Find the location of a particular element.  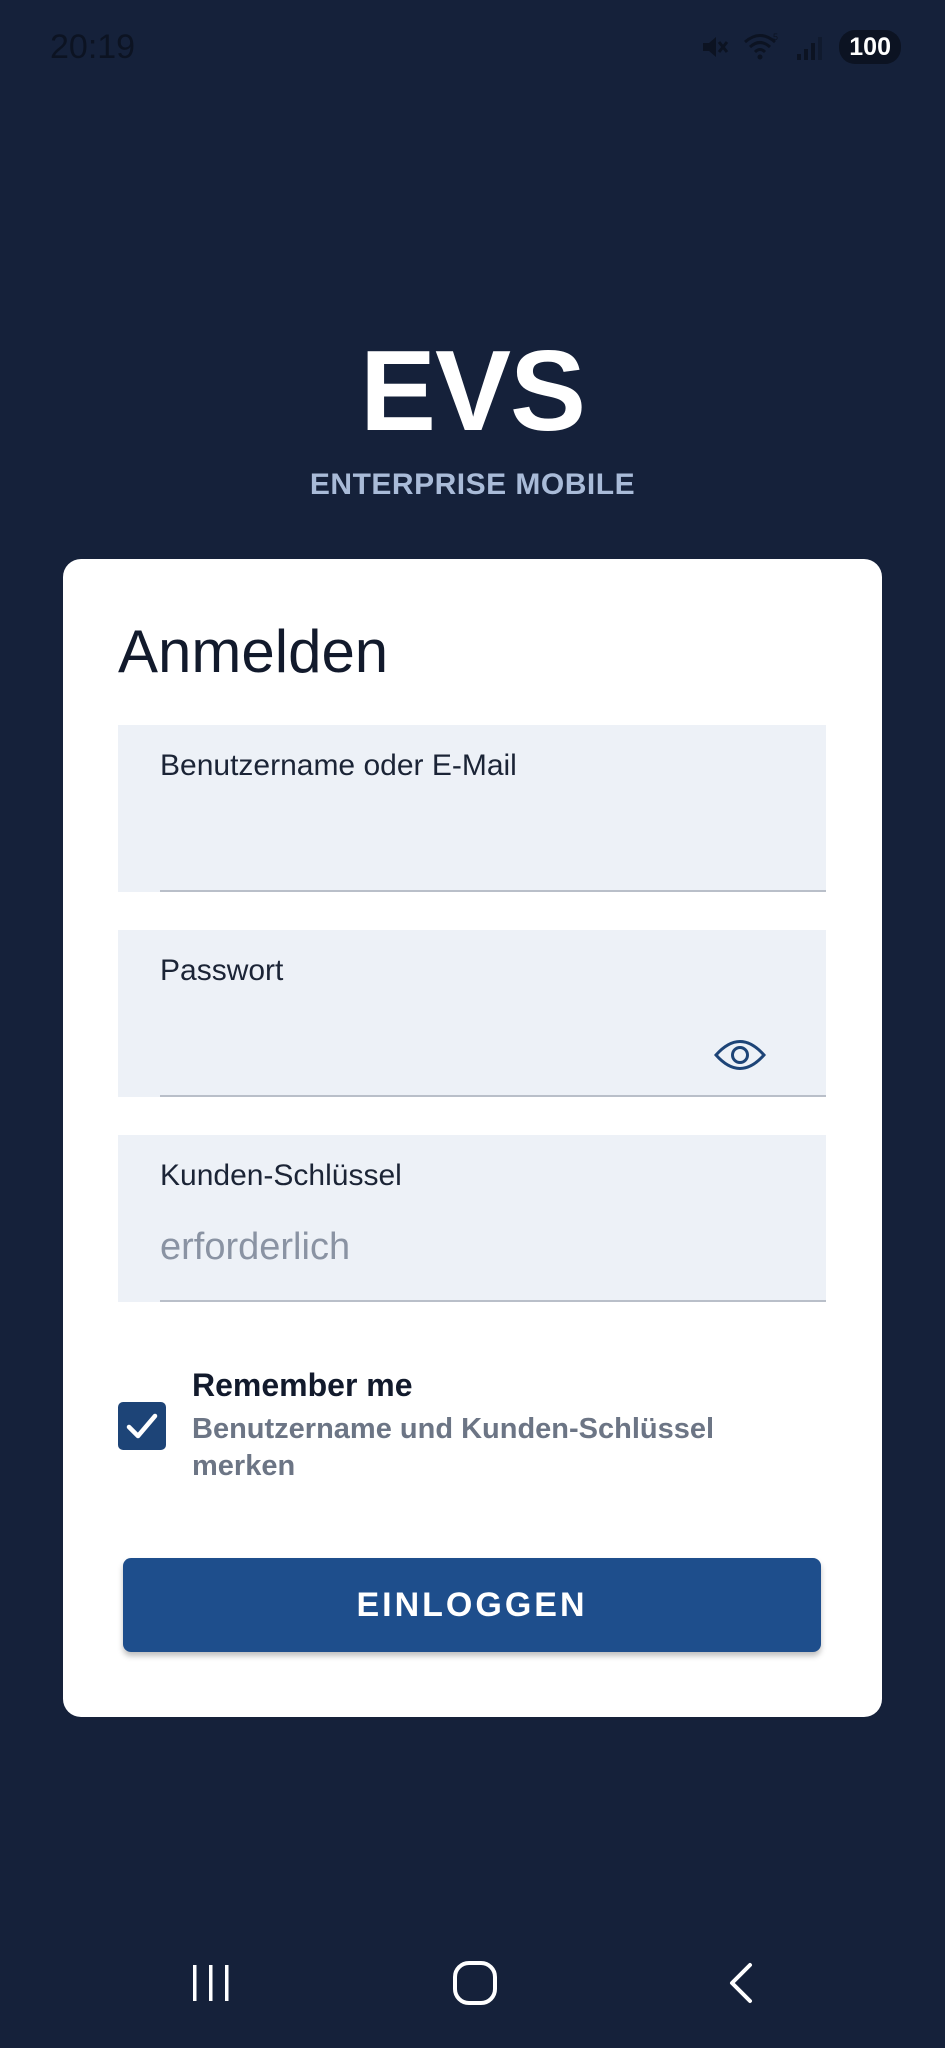

wifi-icon: 5 is located at coordinates (762, 47).